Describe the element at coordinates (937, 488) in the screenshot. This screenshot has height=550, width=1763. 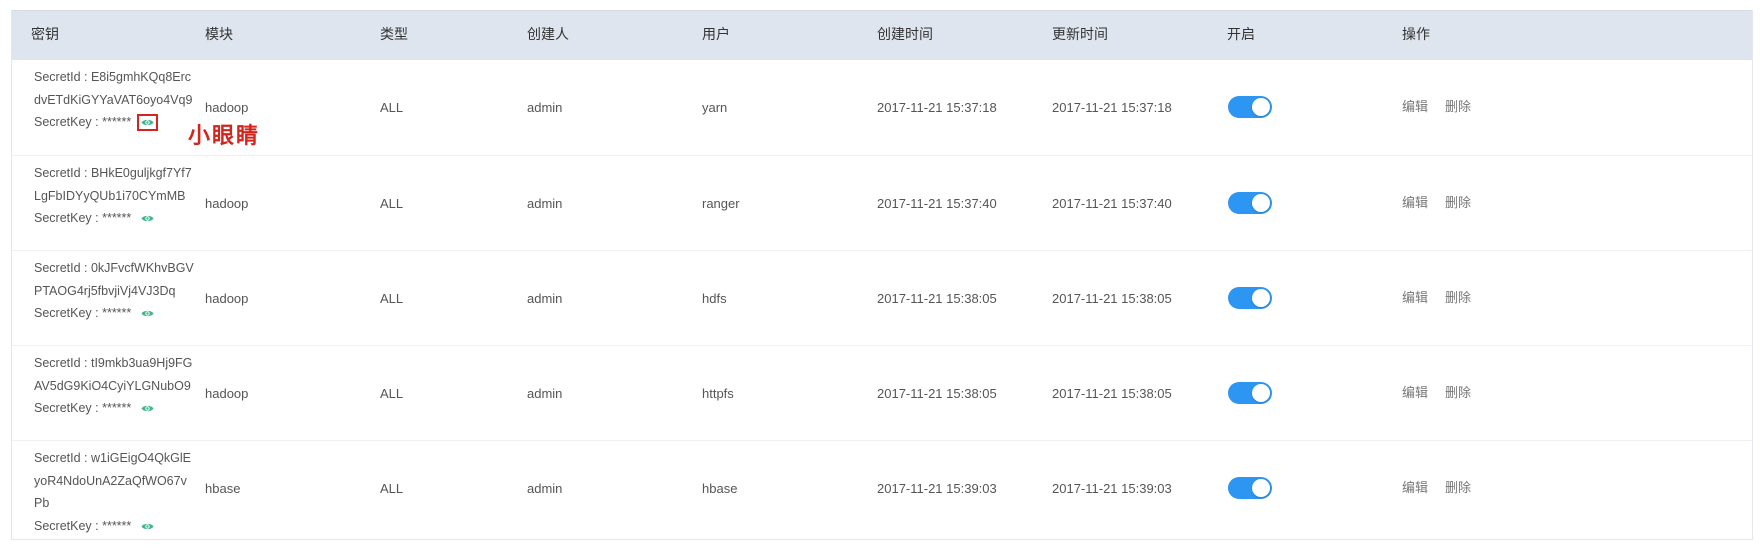
I see `created-time-cell: 2017-11-21 15:39:03` at that location.